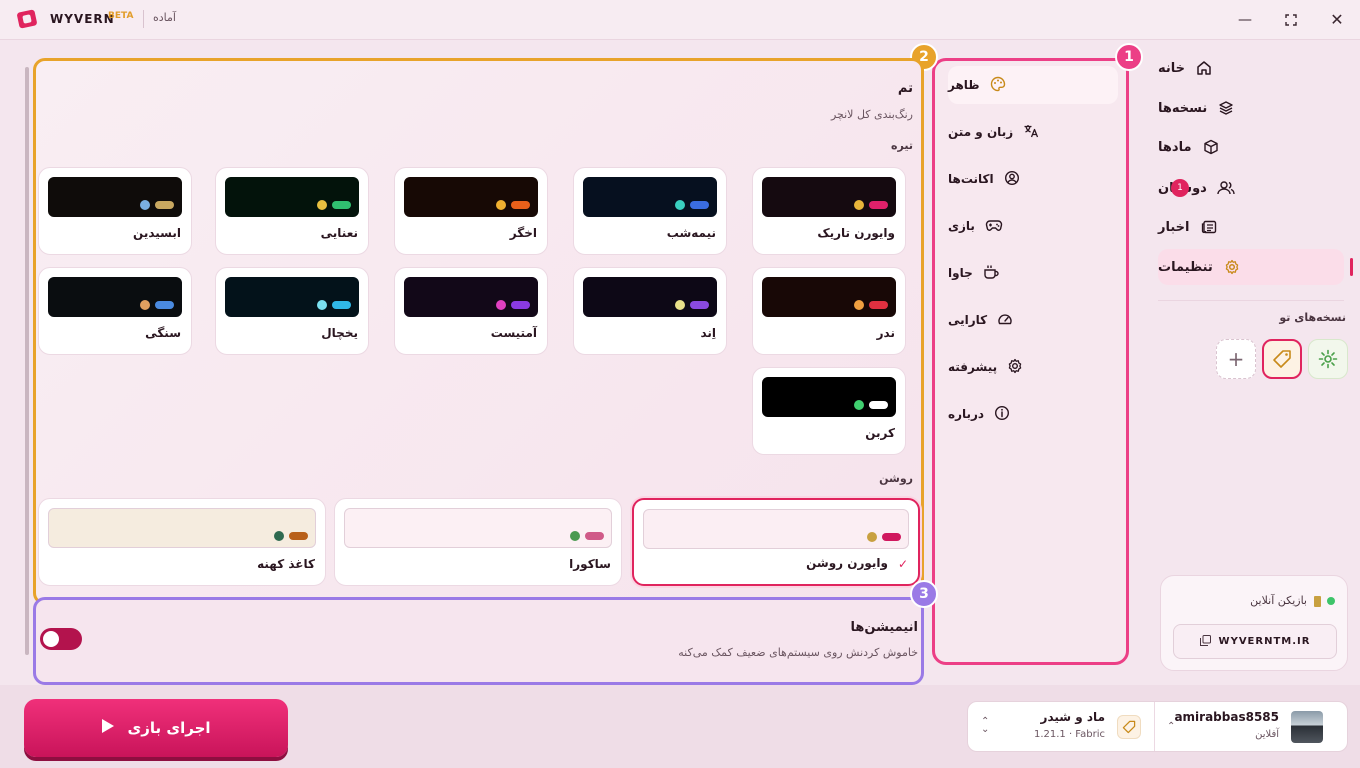 The width and height of the screenshot is (1360, 768). What do you see at coordinates (1245, 20) in the screenshot?
I see `minimize-icon: —` at bounding box center [1245, 20].